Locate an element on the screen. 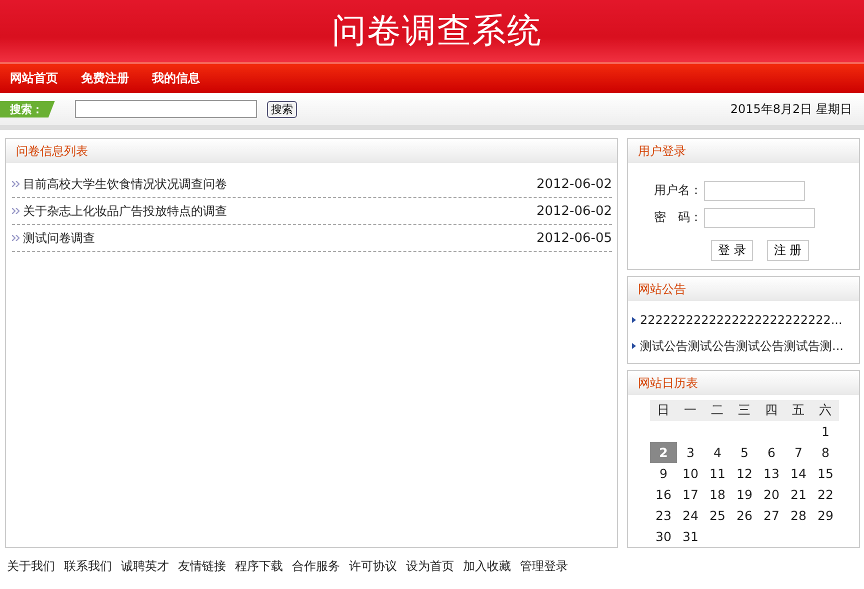 Image resolution: width=864 pixels, height=589 pixels. search-button: 搜索 is located at coordinates (282, 109).